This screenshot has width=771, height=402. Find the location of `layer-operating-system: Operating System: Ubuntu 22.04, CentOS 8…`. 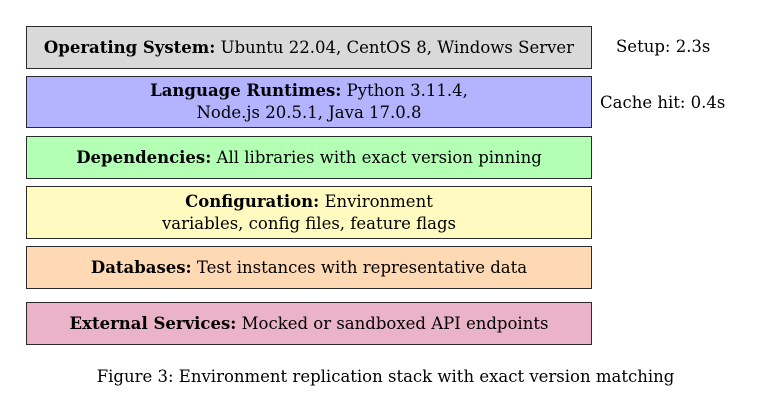

layer-operating-system: Operating System: Ubuntu 22.04, CentOS 8… is located at coordinates (309, 47).